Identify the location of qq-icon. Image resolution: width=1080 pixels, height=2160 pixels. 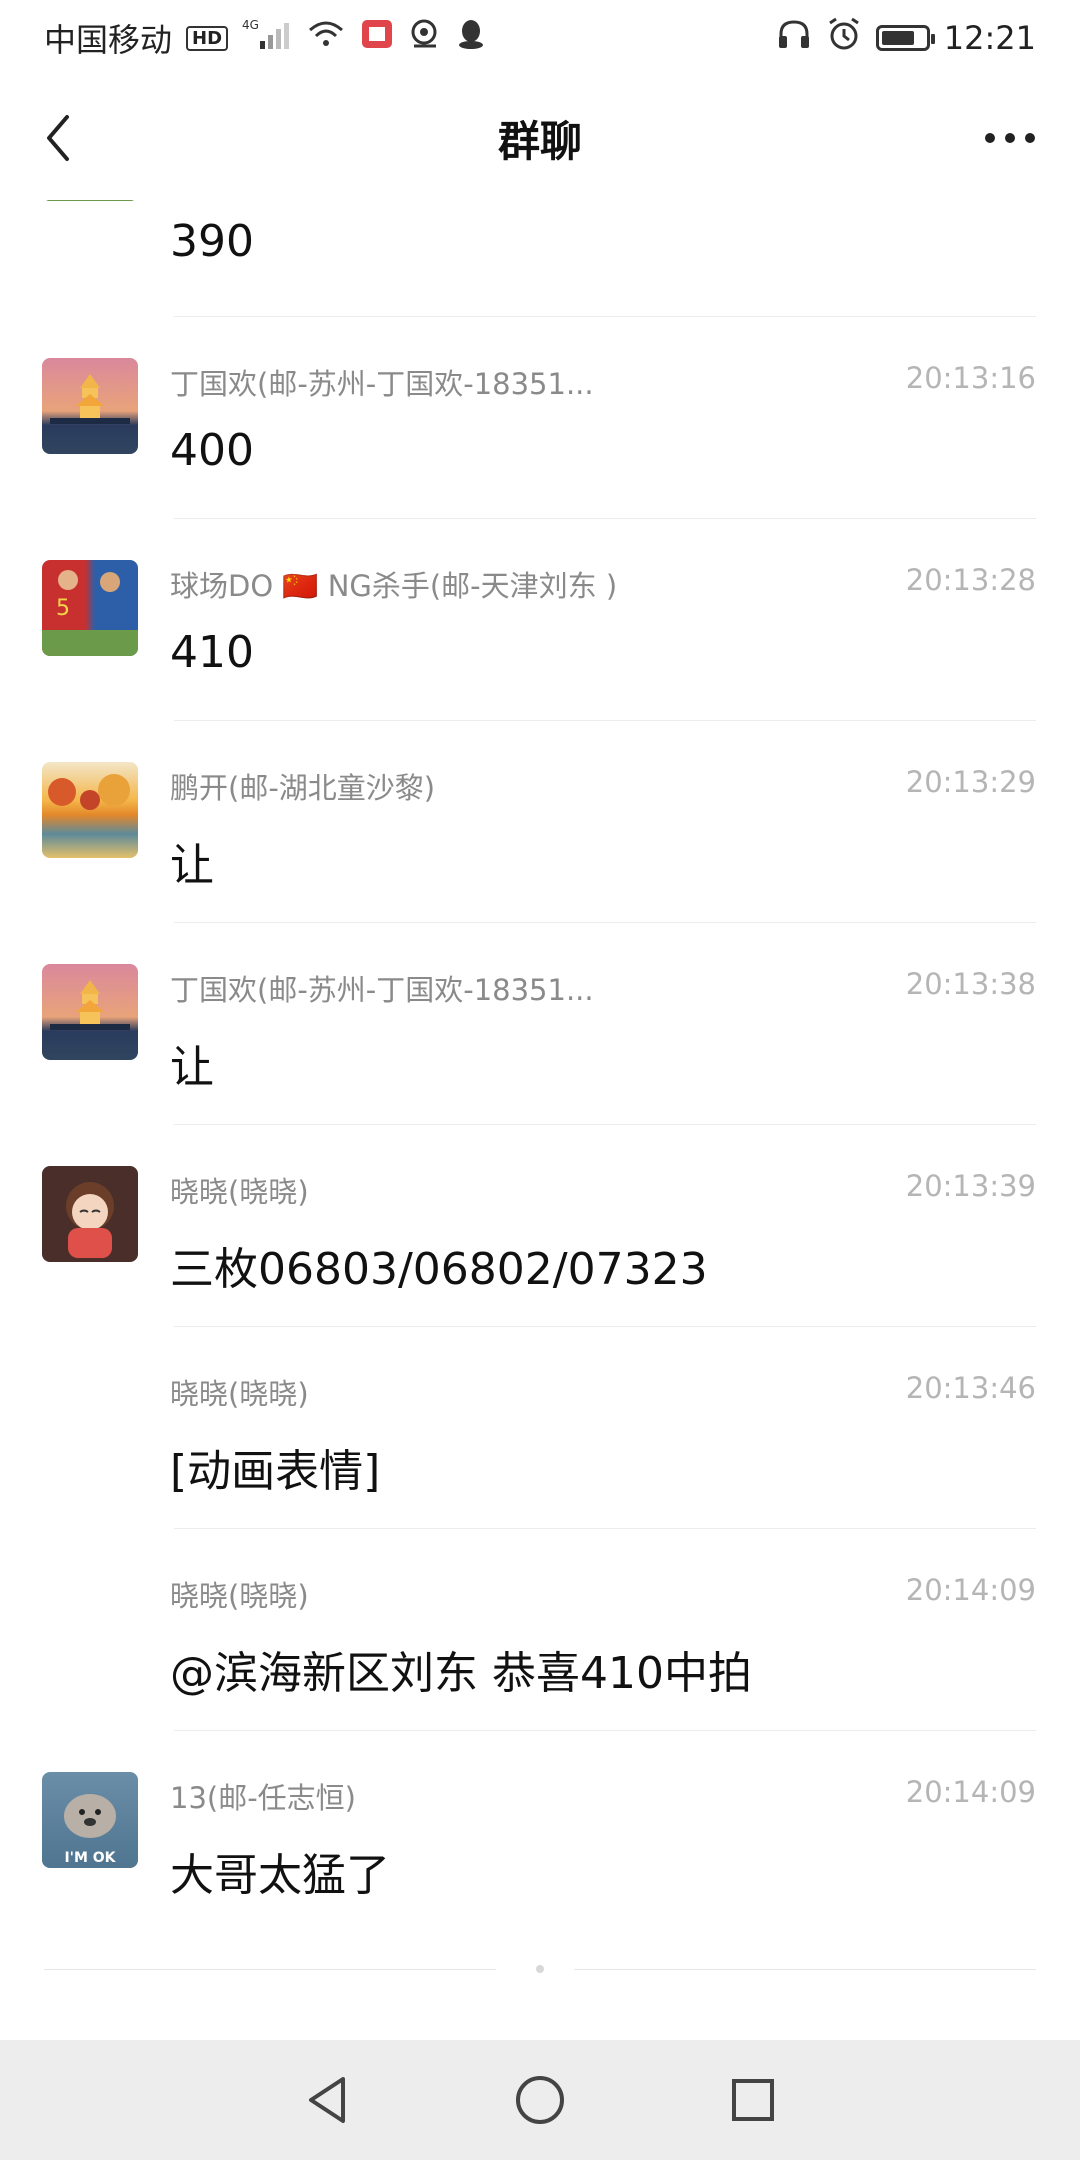
(471, 38).